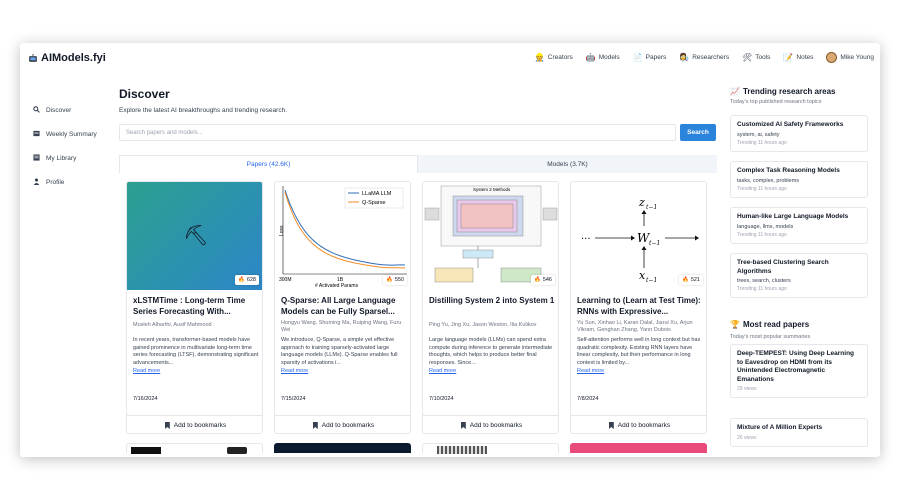 The width and height of the screenshot is (900, 500). I want to click on paper-thumbnail: z t−1 W t−1 x t−1 ··· 🔥 521, so click(638, 236).